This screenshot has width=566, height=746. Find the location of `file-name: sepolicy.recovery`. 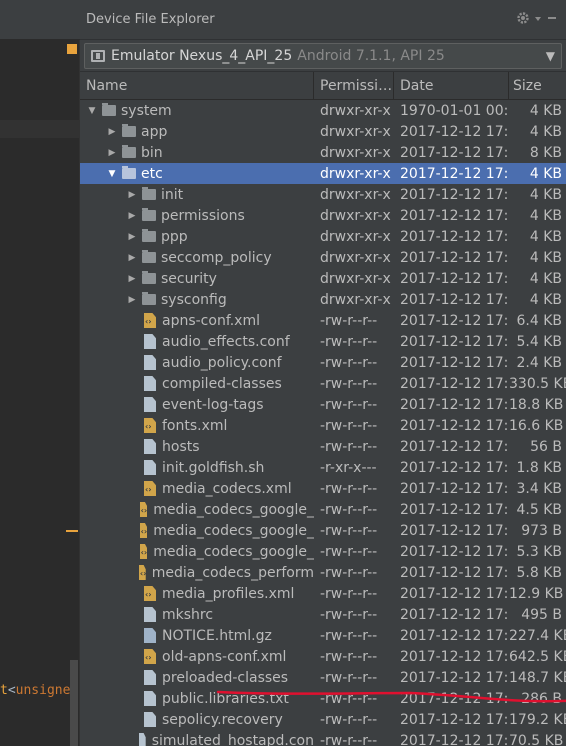

file-name: sepolicy.recovery is located at coordinates (222, 719).